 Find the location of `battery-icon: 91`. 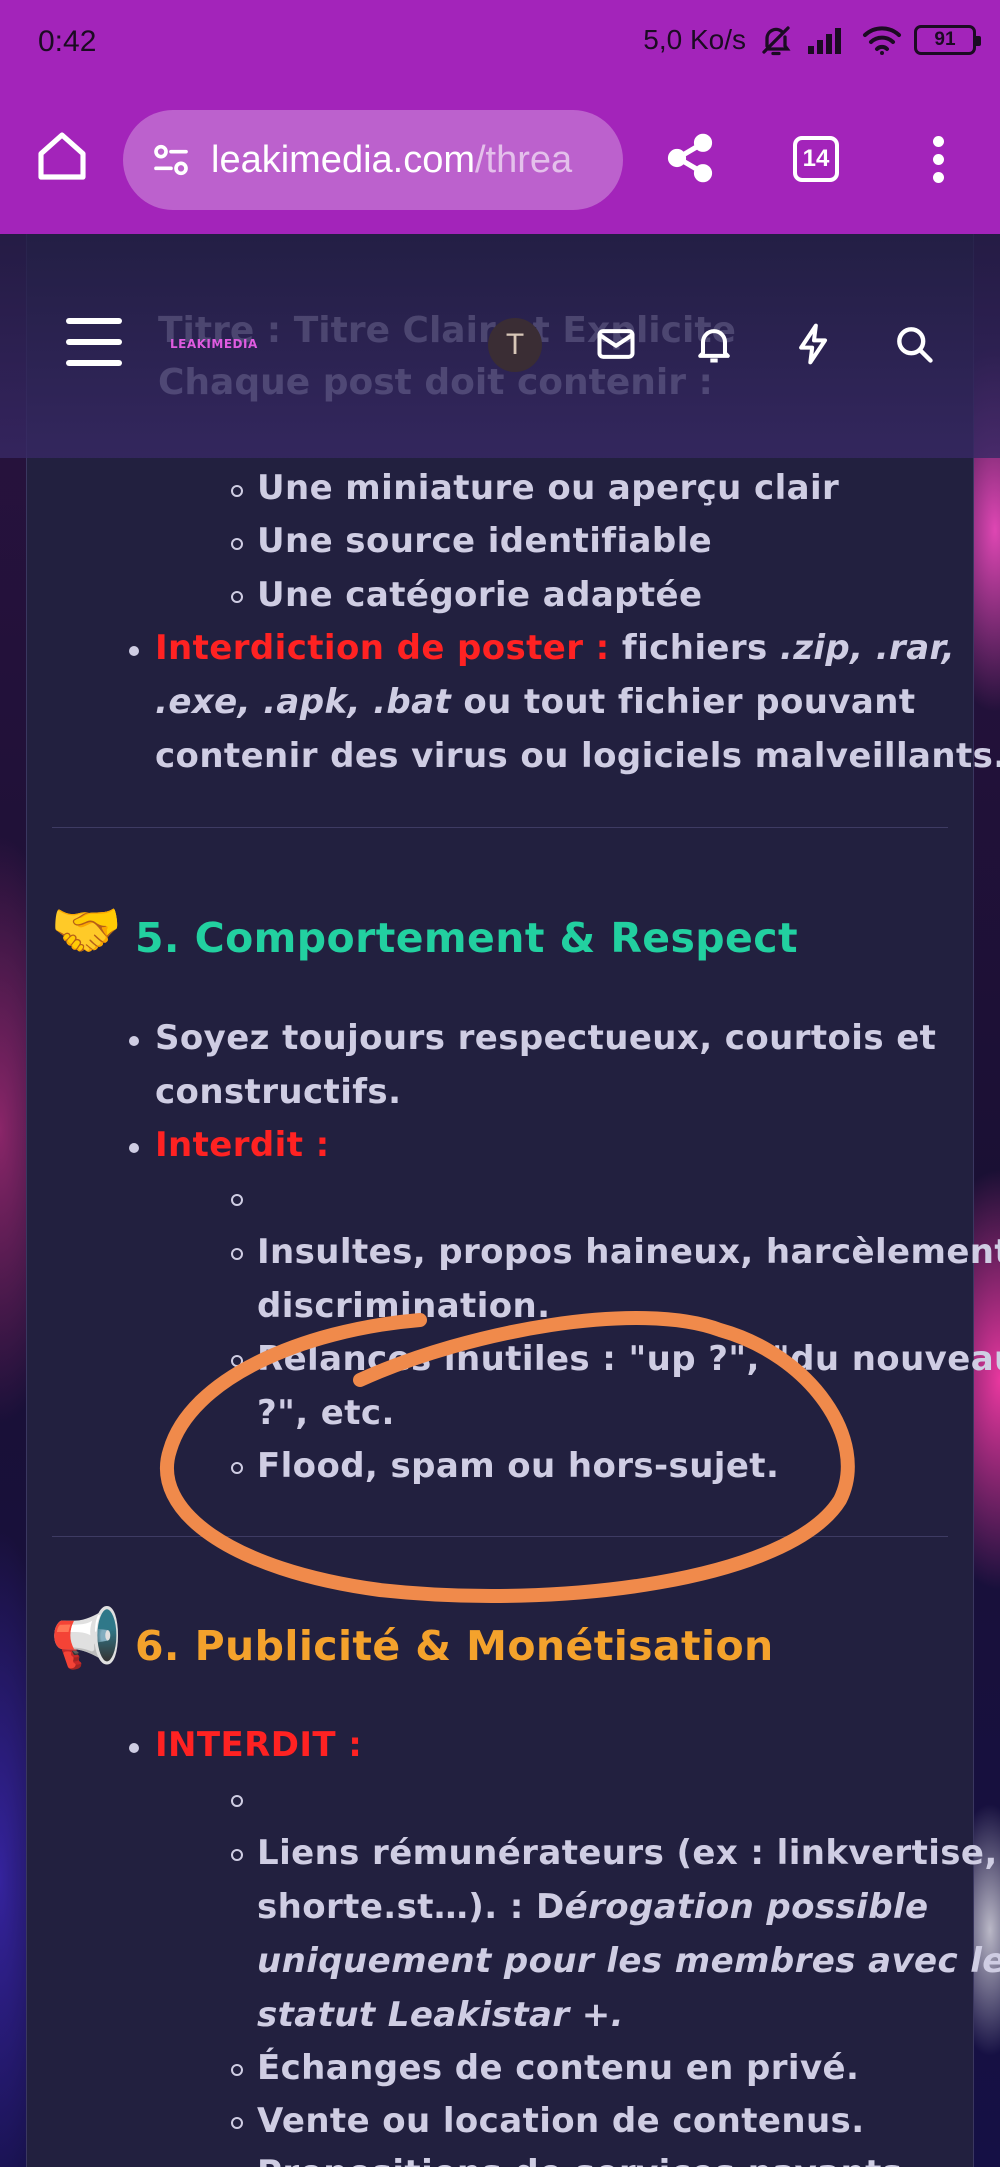

battery-icon: 91 is located at coordinates (947, 40).